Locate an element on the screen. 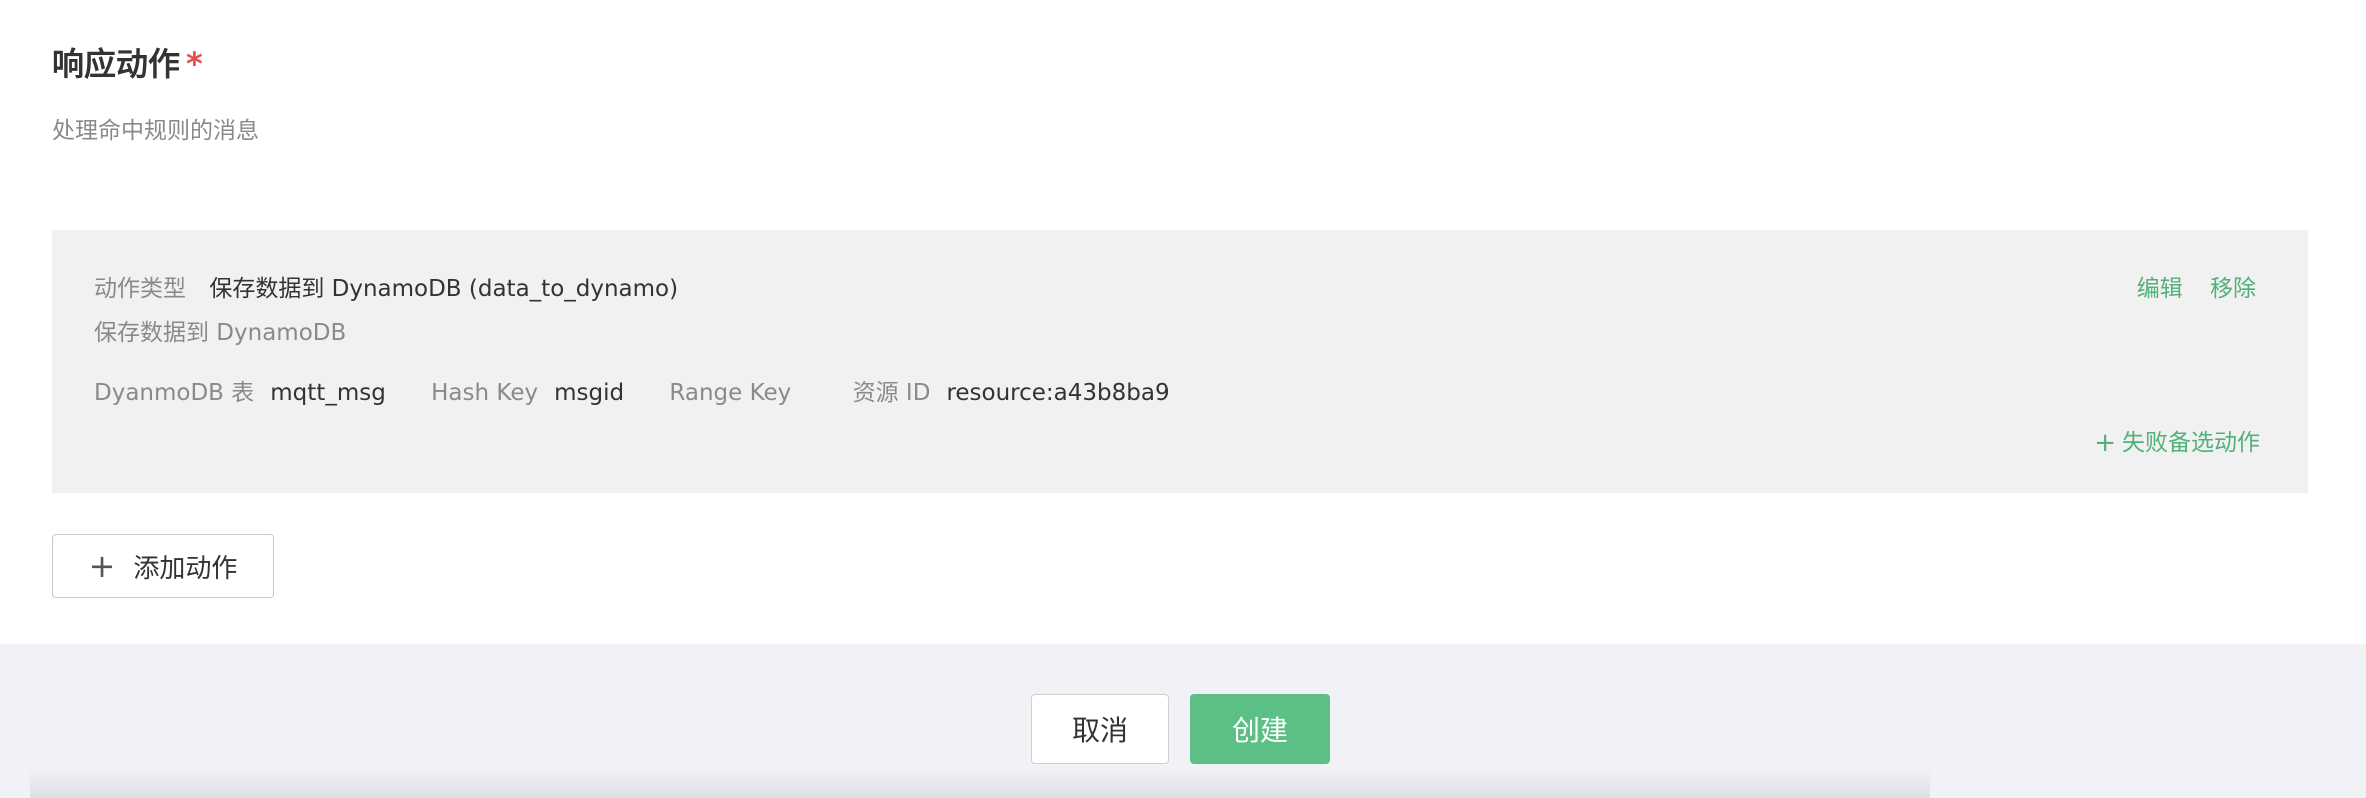 The height and width of the screenshot is (798, 2366). action-type-label: 动作类型 is located at coordinates (140, 289).